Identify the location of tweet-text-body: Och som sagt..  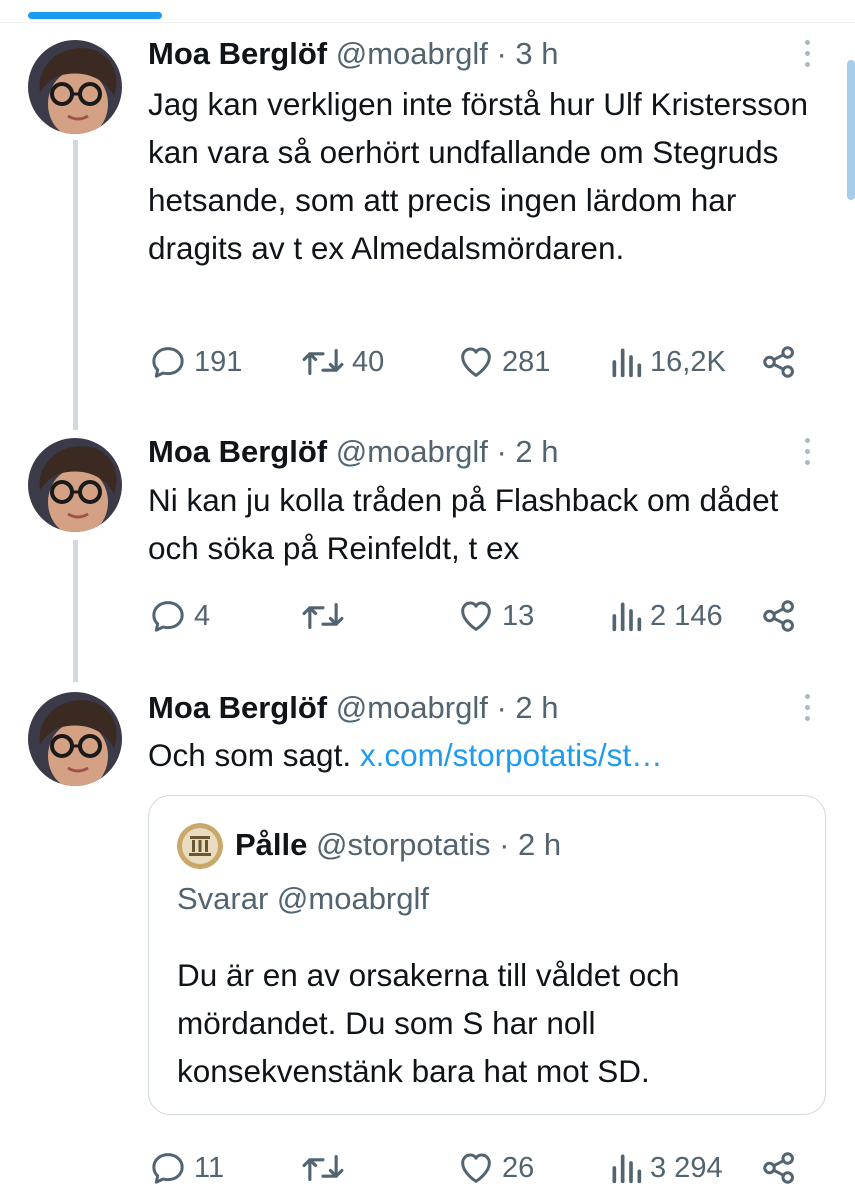
(250, 755).